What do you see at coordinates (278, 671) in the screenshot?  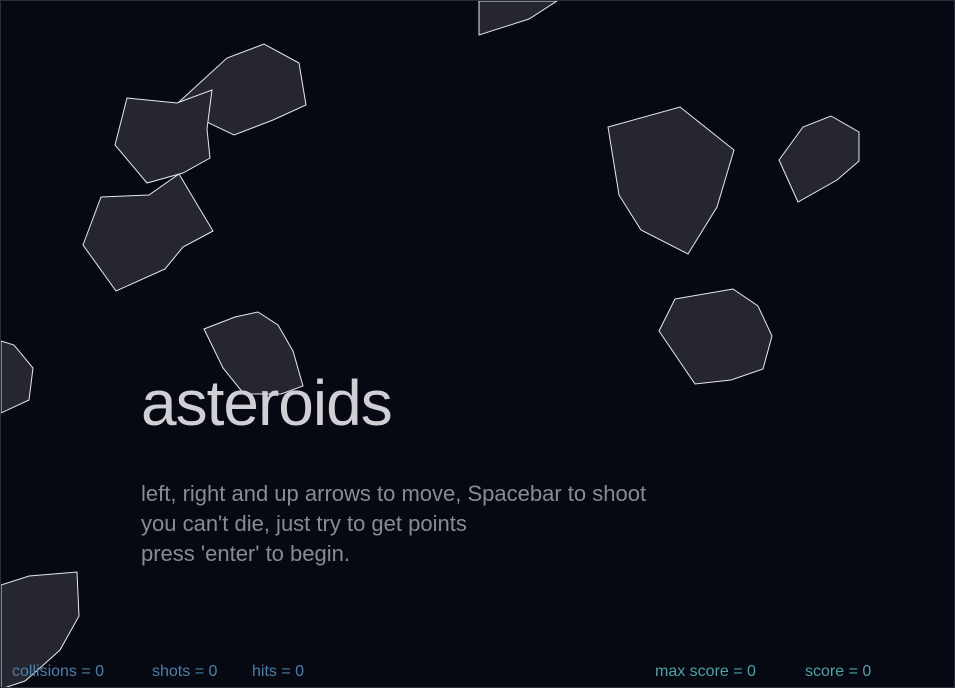 I see `hits-counter: hits = 0` at bounding box center [278, 671].